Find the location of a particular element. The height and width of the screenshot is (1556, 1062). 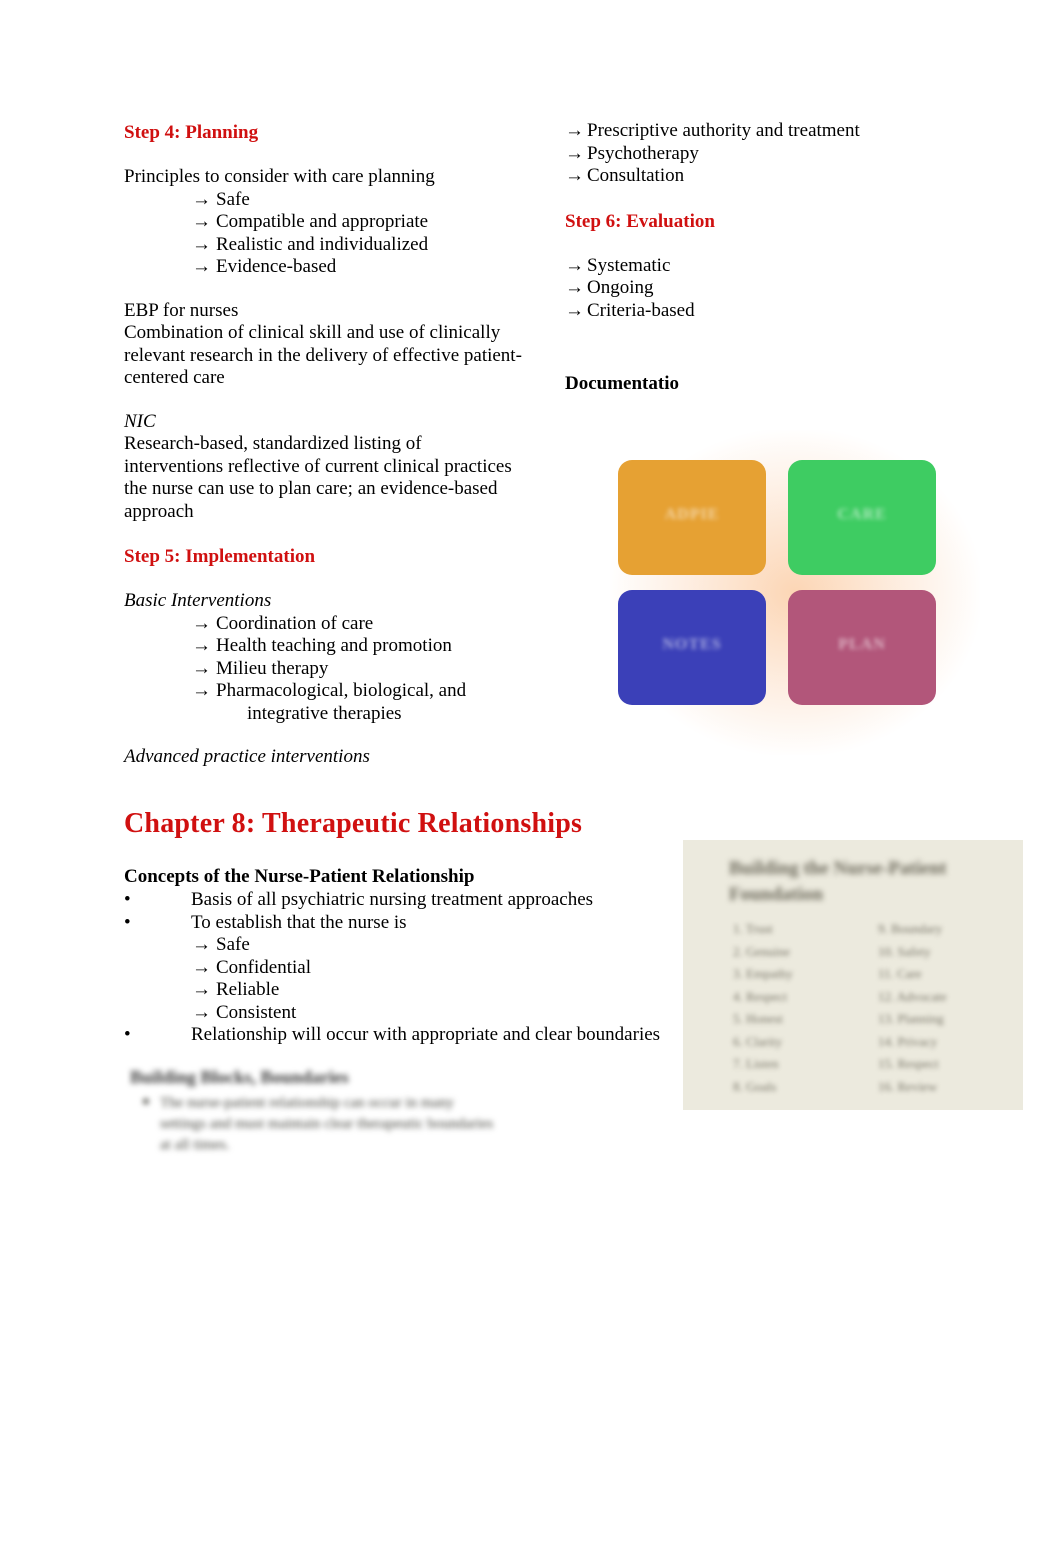

quadrant-label: PLAN is located at coordinates (862, 644).